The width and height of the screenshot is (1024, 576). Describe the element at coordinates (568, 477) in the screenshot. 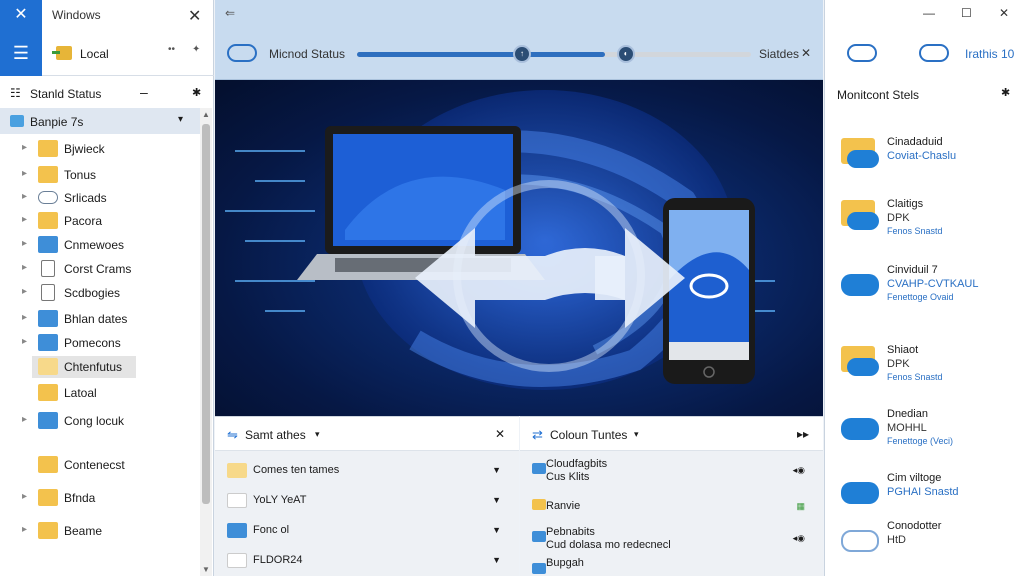

I see `list-item-sublabel: Cus Klits` at that location.